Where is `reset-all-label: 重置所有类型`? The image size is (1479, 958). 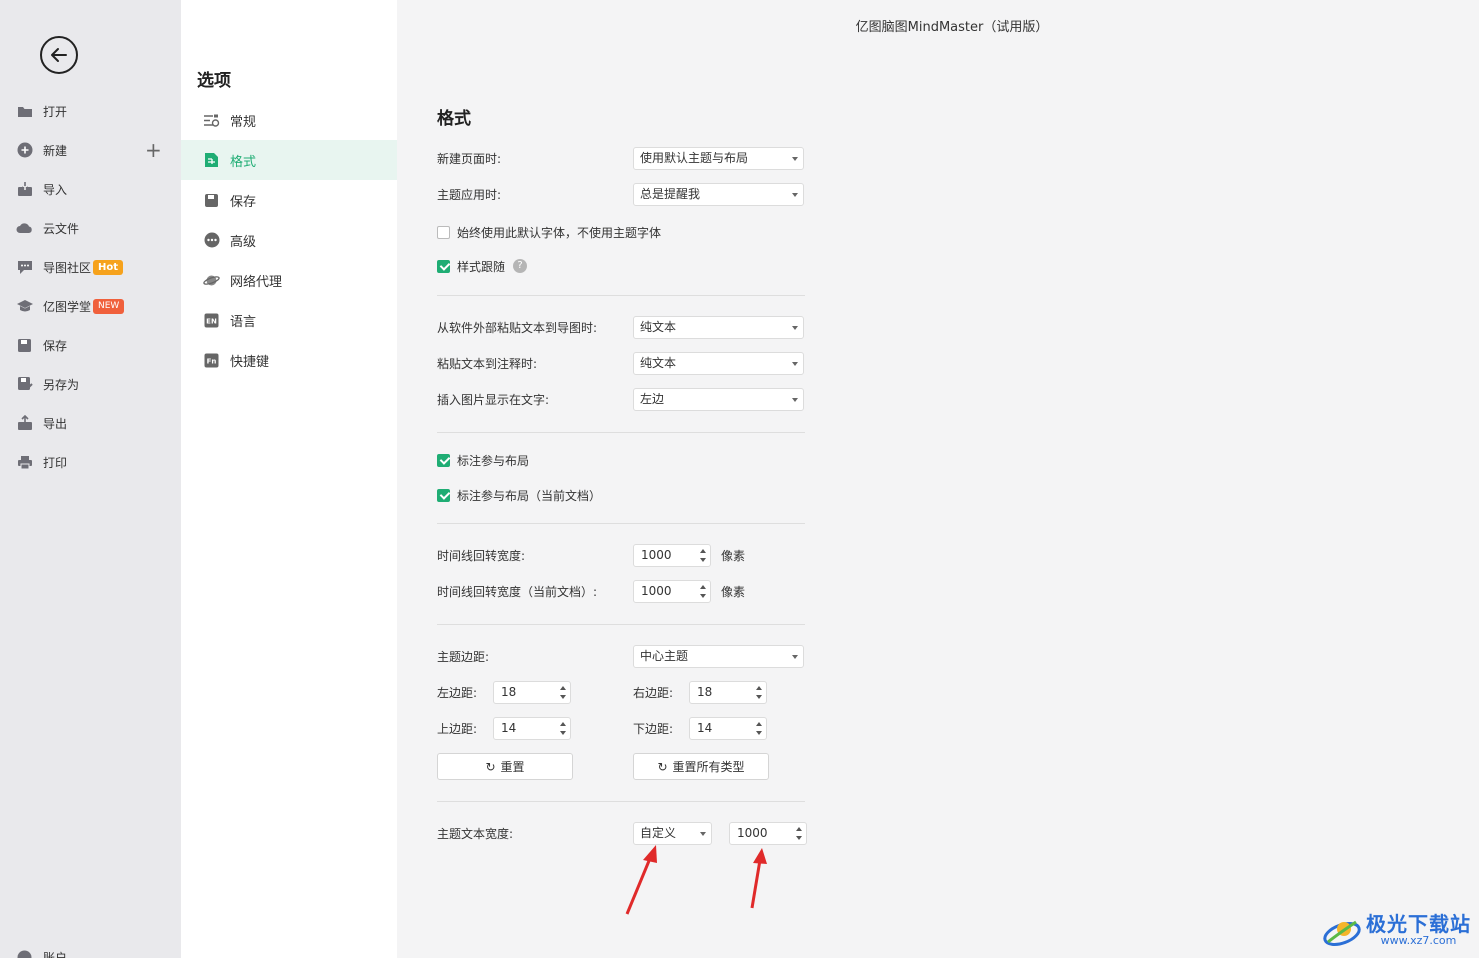
reset-all-label: 重置所有类型 is located at coordinates (708, 767).